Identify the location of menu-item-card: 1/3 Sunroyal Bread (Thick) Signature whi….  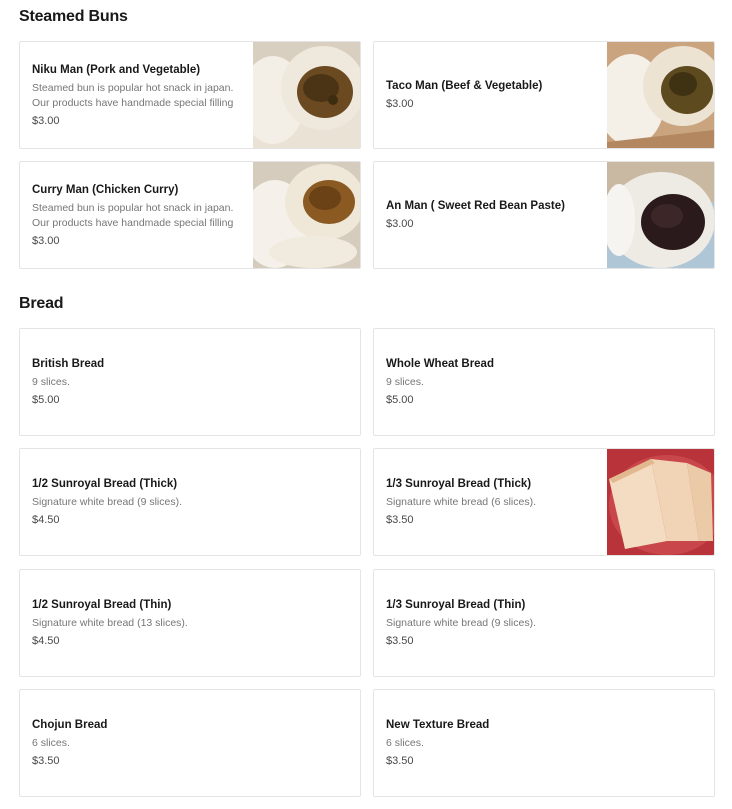
(544, 502).